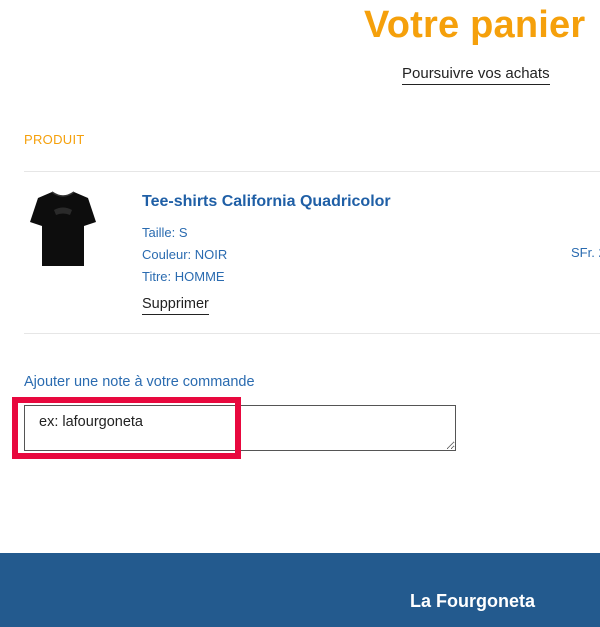 This screenshot has width=600, height=627. Describe the element at coordinates (185, 254) in the screenshot. I see `variant-color: Couleur: NOIR` at that location.